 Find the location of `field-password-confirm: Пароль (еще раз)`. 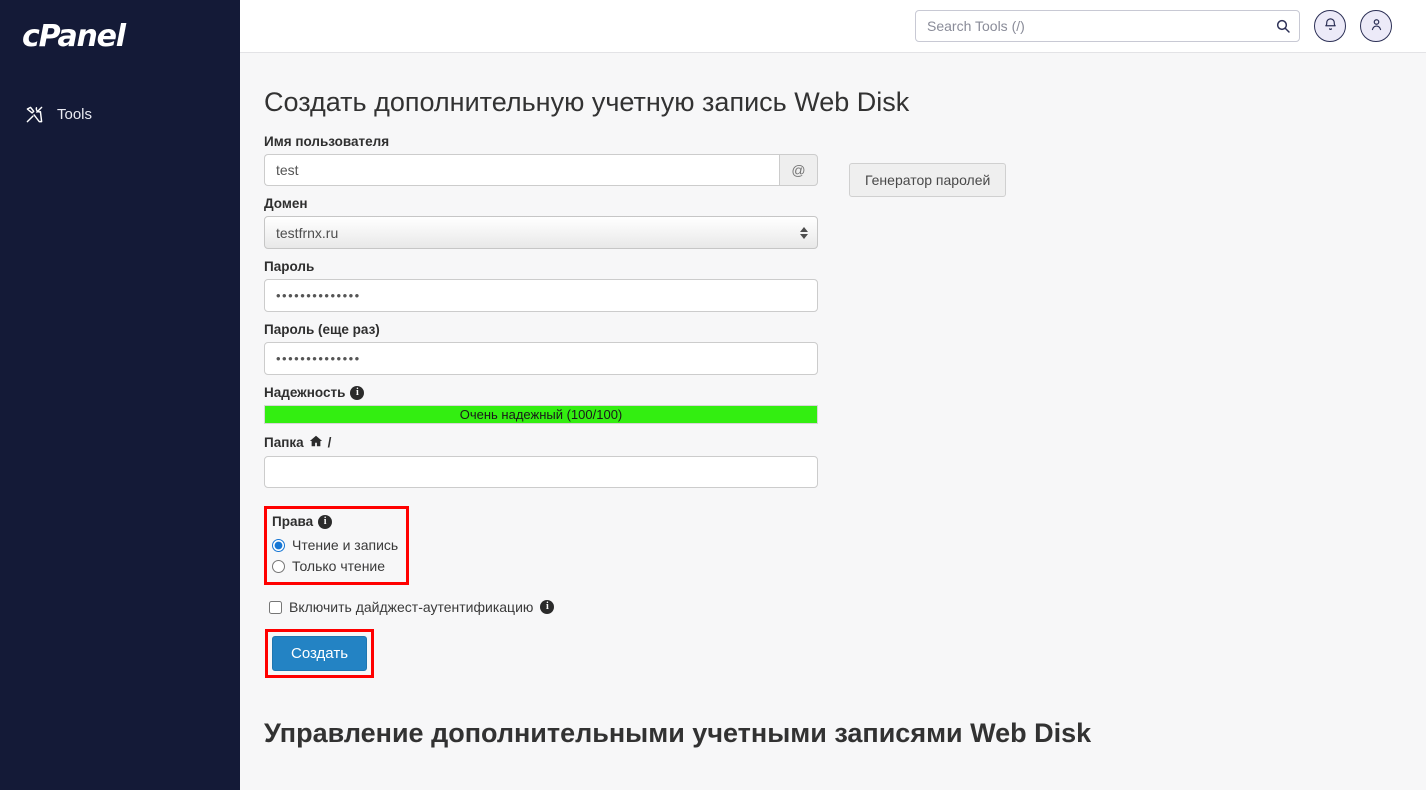

field-password-confirm: Пароль (еще раз) is located at coordinates (845, 349).